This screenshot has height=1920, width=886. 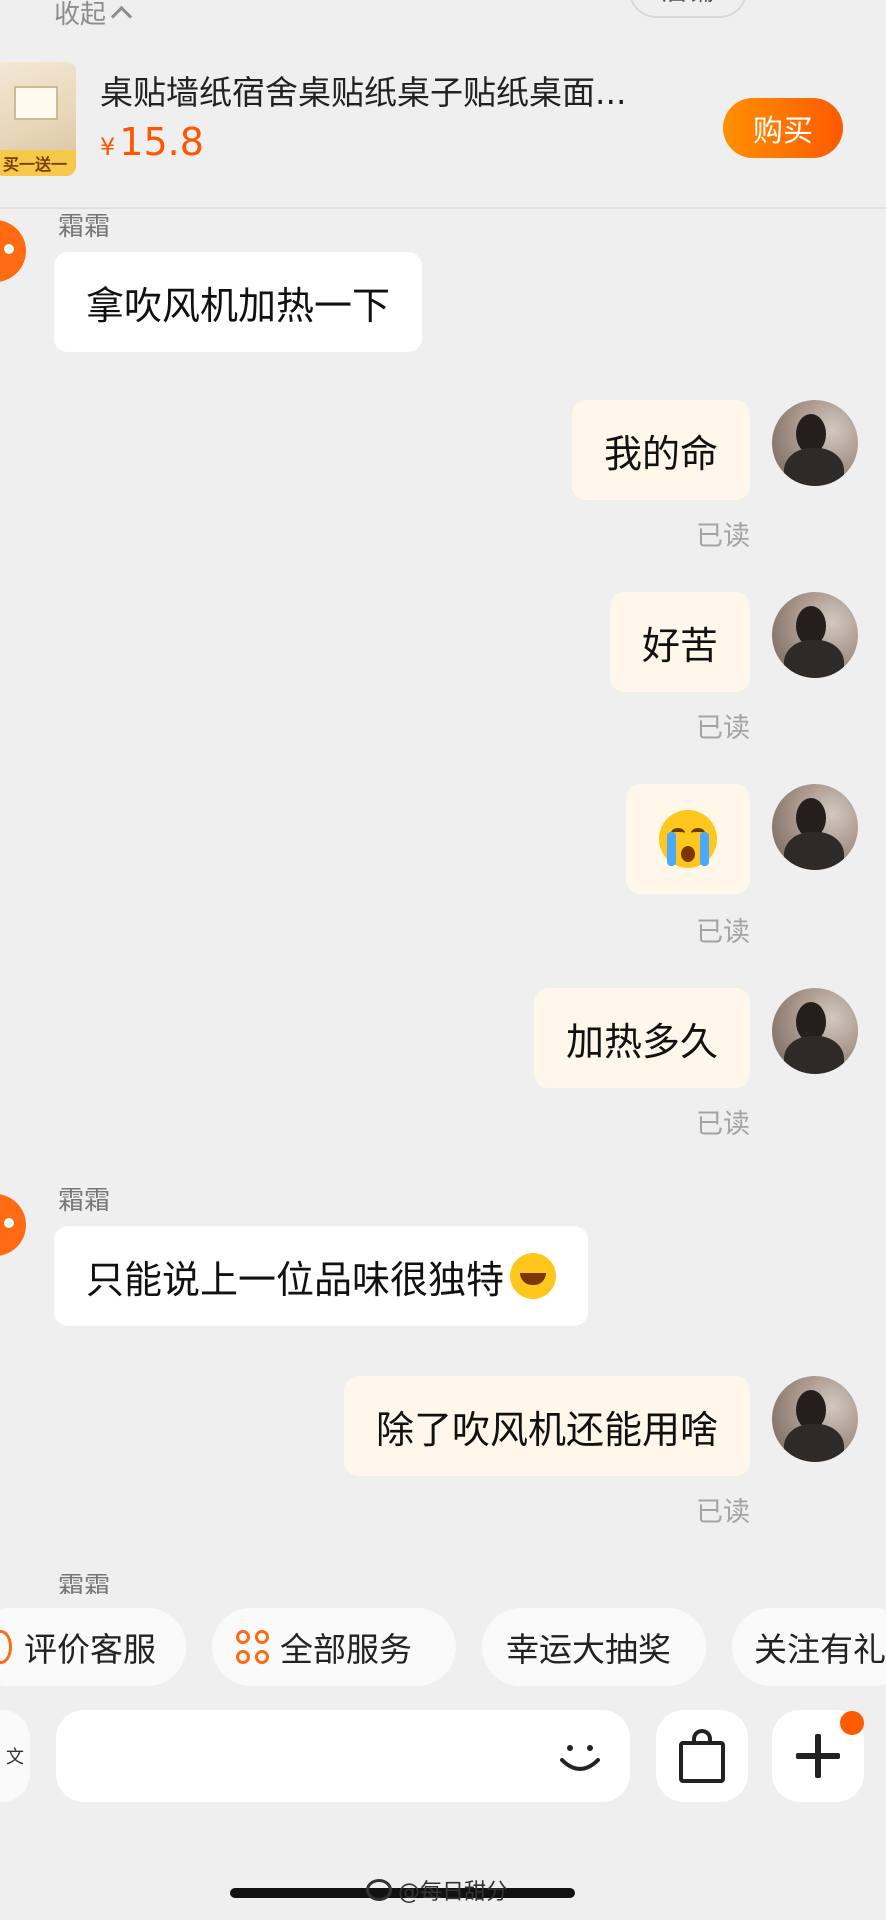 I want to click on crying-emoji-icon, so click(x=688, y=839).